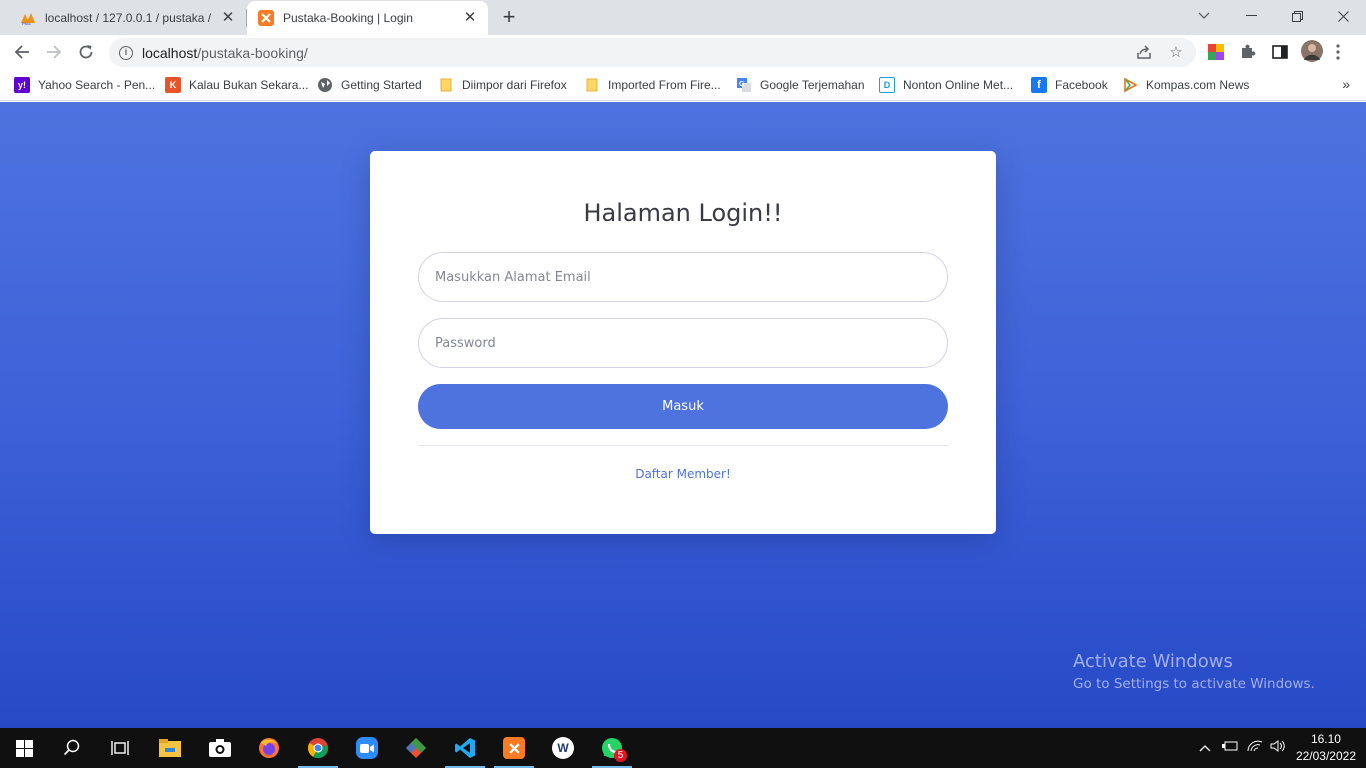  I want to click on search-icon, so click(71, 747).